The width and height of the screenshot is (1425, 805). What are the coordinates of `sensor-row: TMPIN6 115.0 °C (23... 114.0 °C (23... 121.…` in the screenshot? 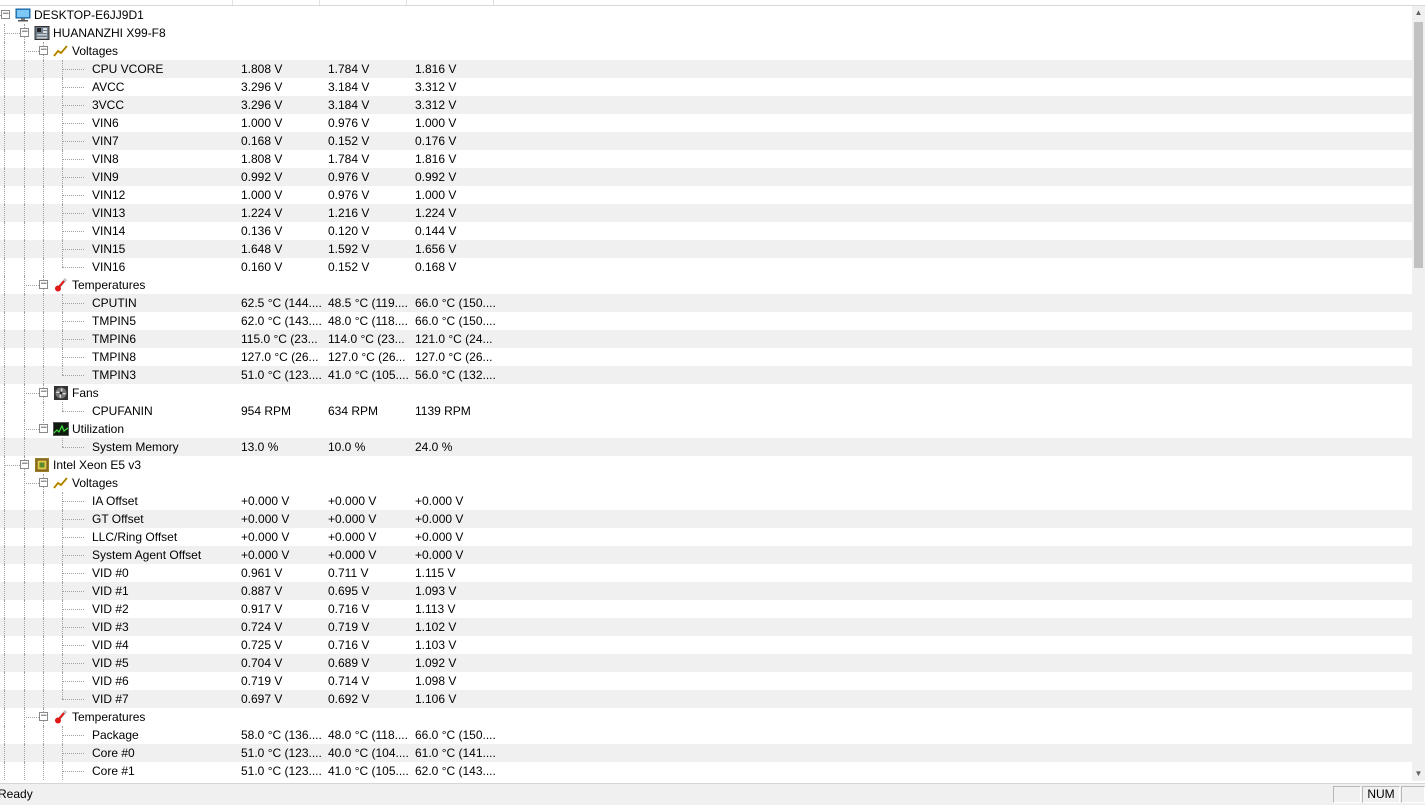 It's located at (706, 339).